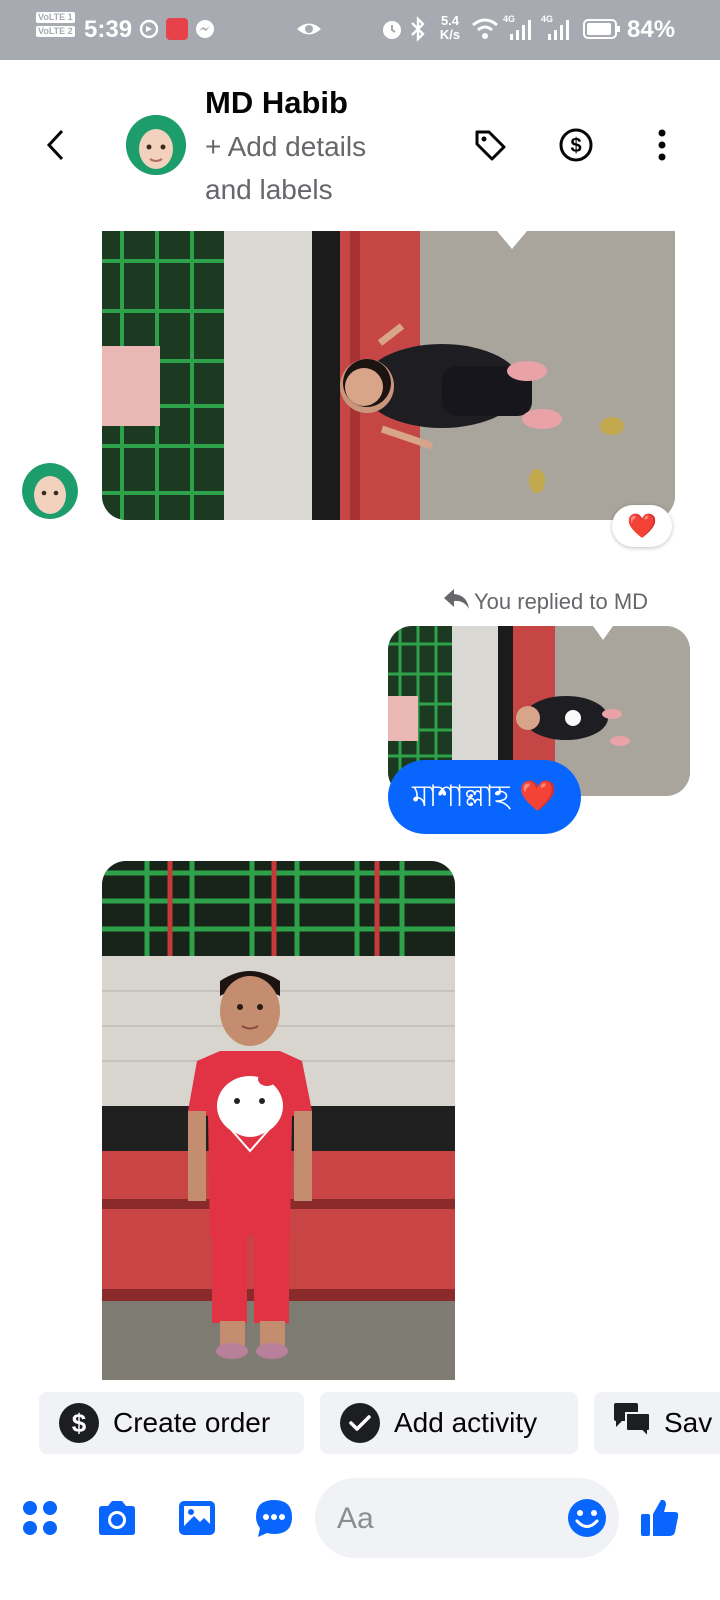 The height and width of the screenshot is (1600, 720). Describe the element at coordinates (55, 17) in the screenshot. I see `volte1-label: VoLTE 1` at that location.